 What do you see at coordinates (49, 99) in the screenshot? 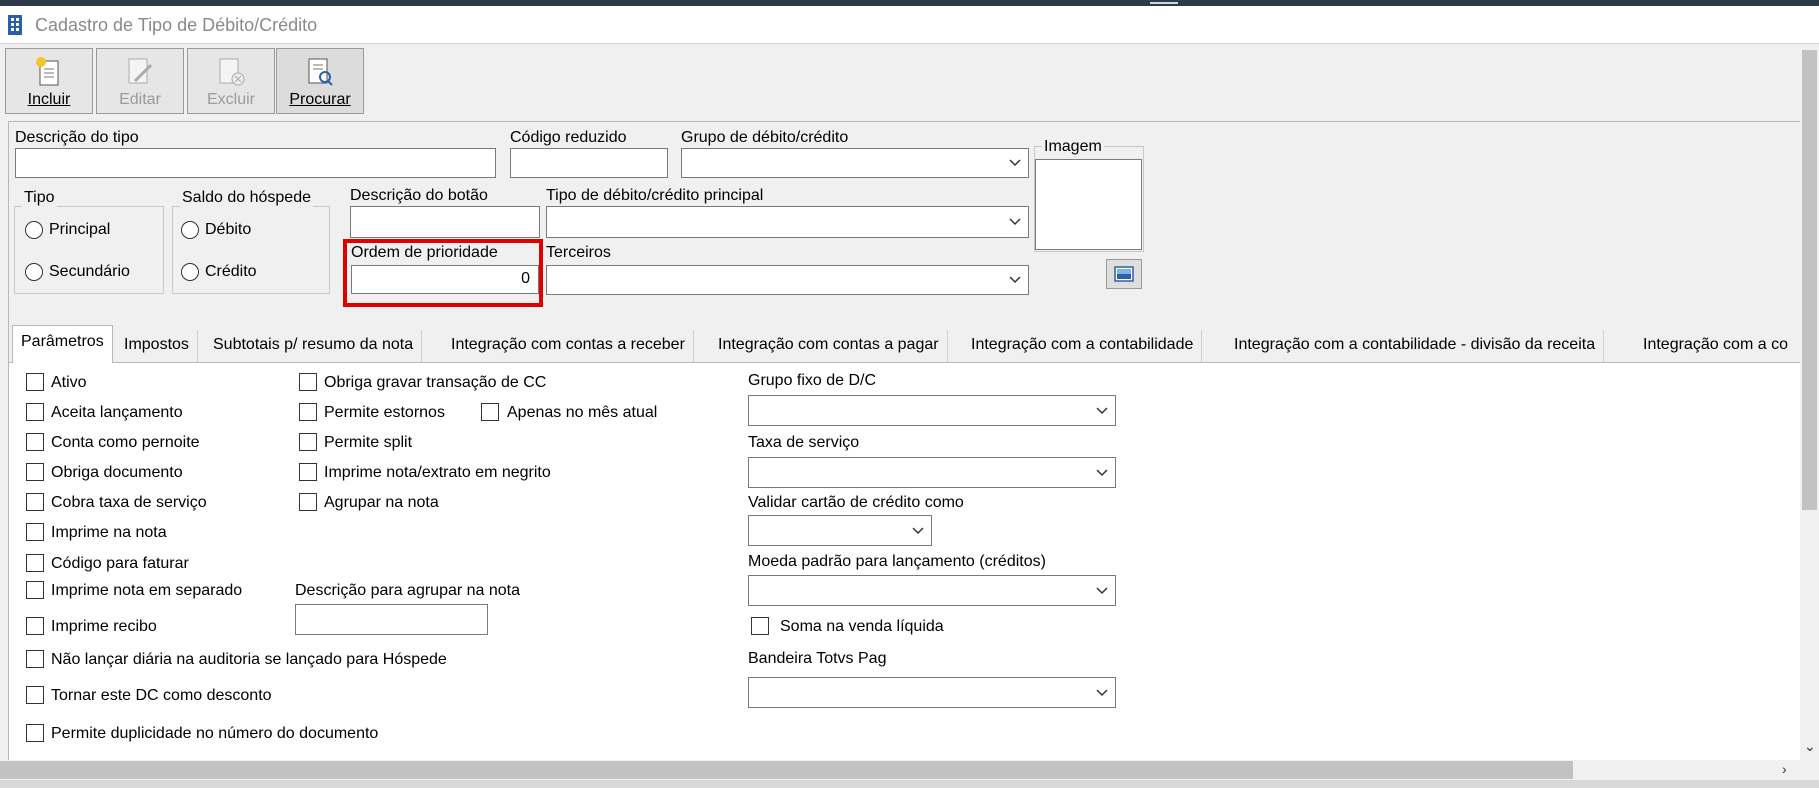
I see `incluir-label: Incluir` at bounding box center [49, 99].